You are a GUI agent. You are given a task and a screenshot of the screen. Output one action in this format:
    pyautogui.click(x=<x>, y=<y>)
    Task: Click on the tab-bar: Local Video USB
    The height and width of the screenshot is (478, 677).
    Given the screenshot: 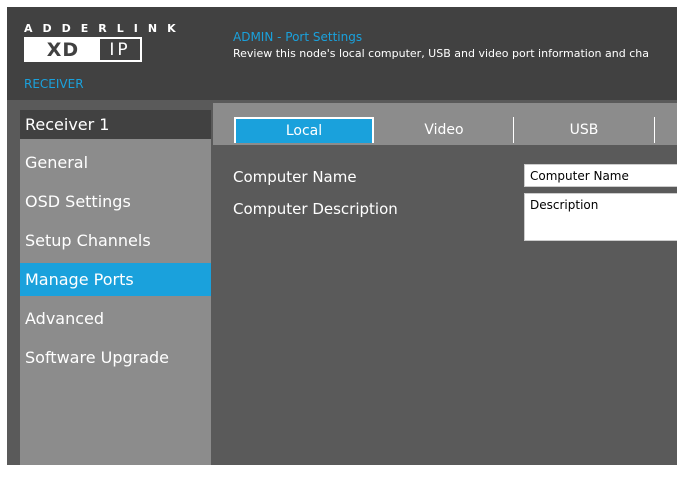 What is the action you would take?
    pyautogui.click(x=445, y=124)
    